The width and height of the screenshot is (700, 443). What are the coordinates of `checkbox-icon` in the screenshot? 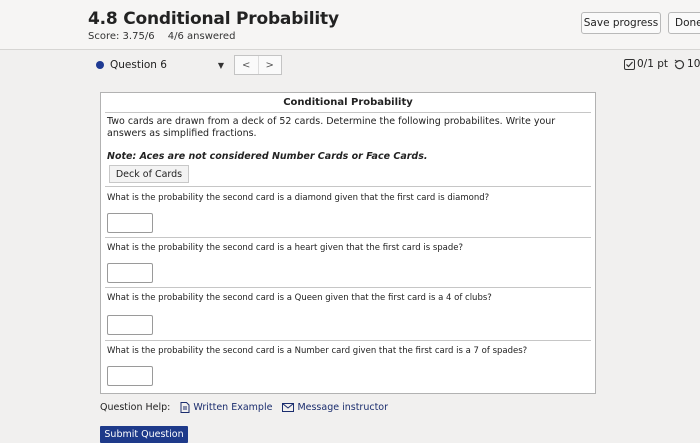 It's located at (629, 64).